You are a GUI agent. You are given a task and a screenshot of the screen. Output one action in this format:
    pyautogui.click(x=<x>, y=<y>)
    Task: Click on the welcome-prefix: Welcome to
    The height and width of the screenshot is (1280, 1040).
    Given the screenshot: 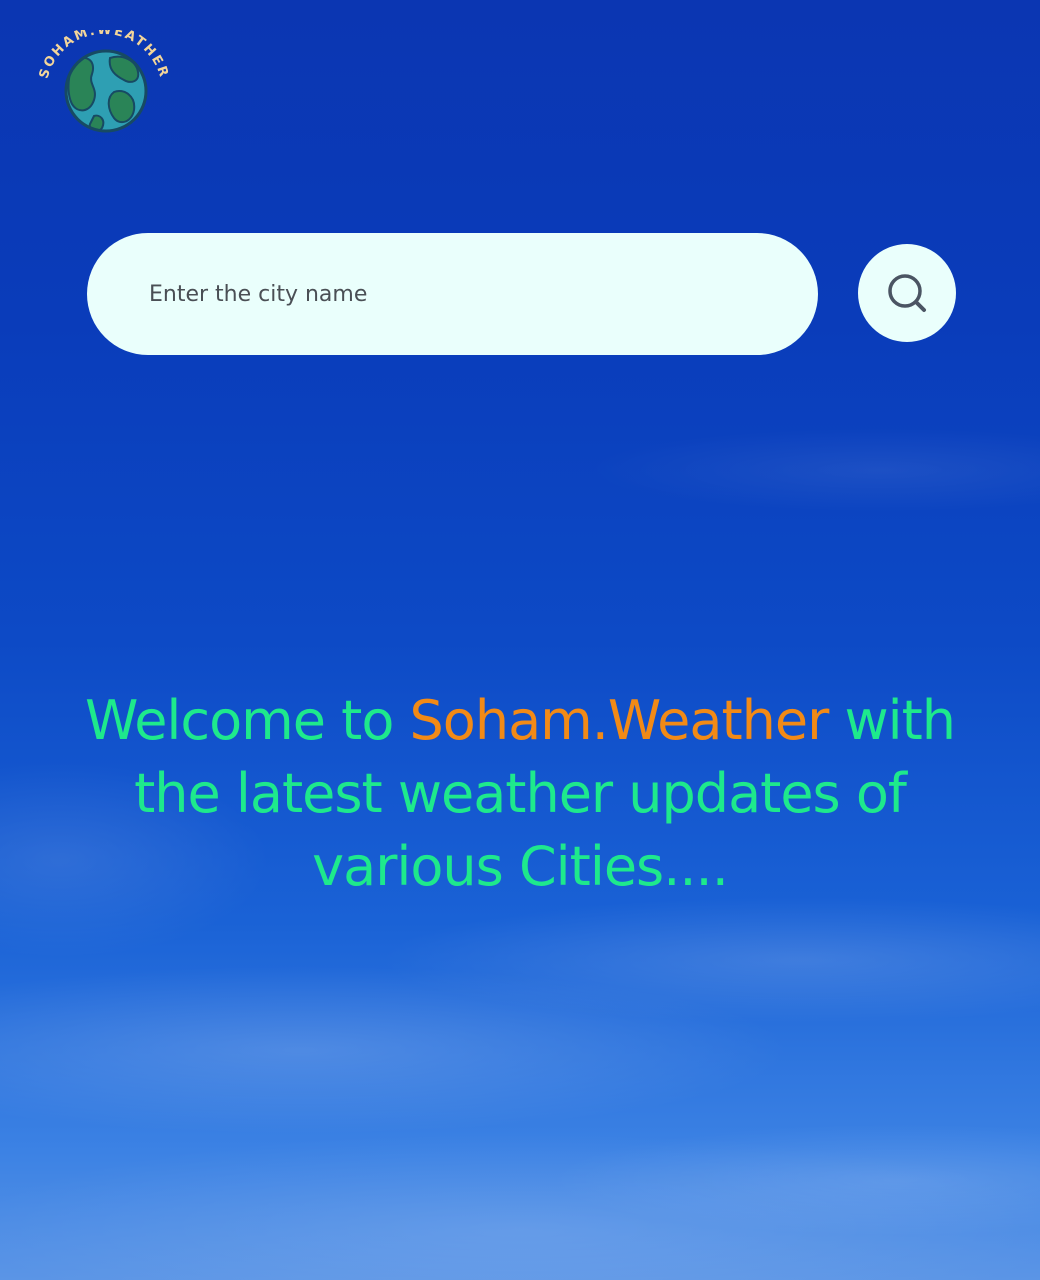 What is the action you would take?
    pyautogui.click(x=247, y=720)
    